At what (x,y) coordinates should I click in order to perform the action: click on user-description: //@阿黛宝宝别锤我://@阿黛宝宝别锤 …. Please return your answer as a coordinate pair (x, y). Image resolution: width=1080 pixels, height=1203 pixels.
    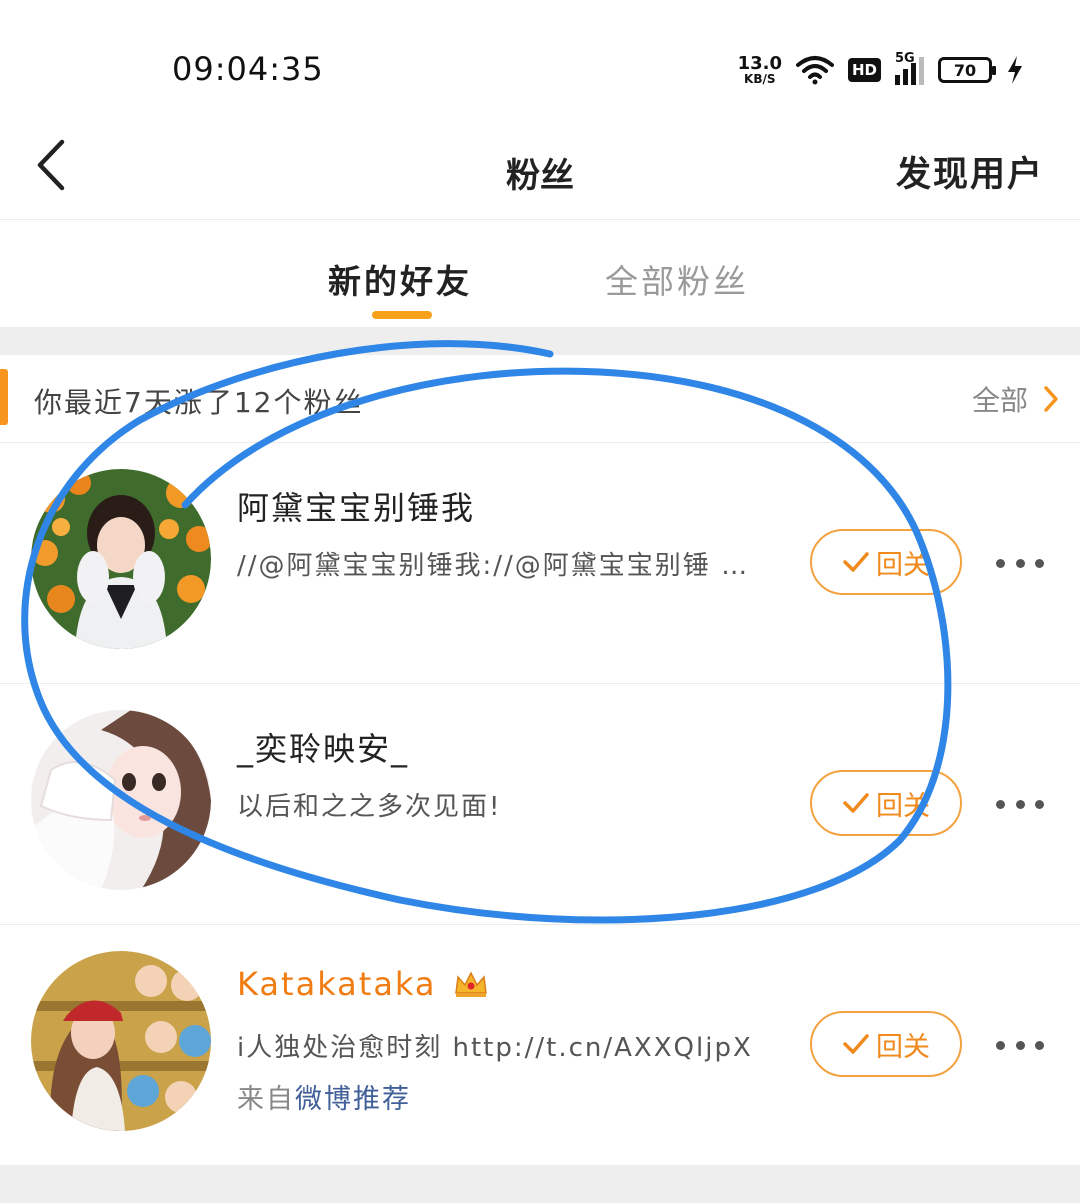
    Looking at the image, I should click on (493, 566).